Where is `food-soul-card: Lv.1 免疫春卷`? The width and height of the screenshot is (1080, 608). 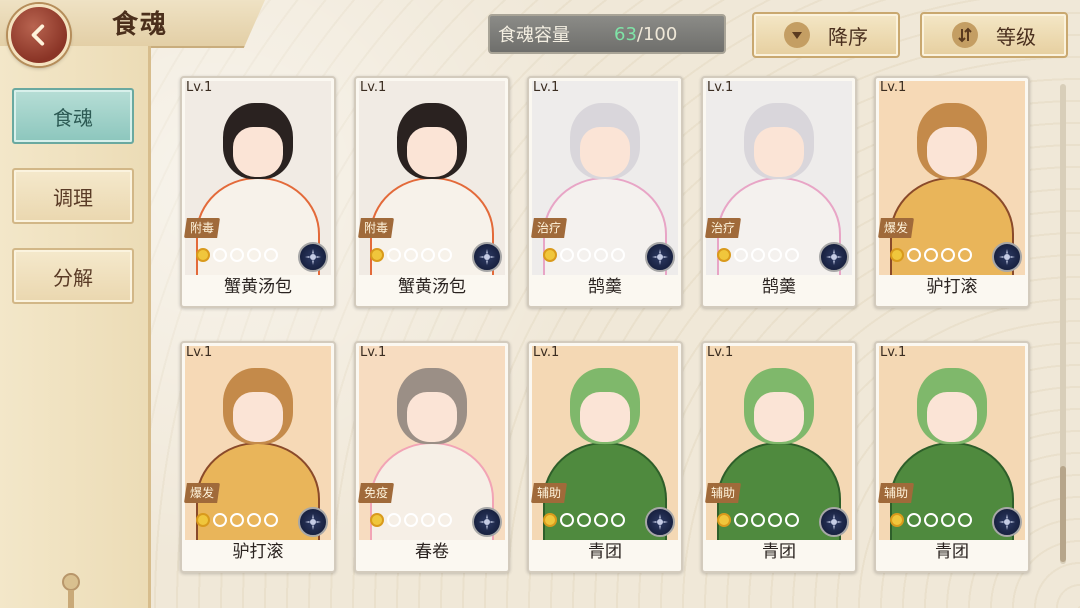
food-soul-card: Lv.1 免疫春卷 is located at coordinates (432, 457).